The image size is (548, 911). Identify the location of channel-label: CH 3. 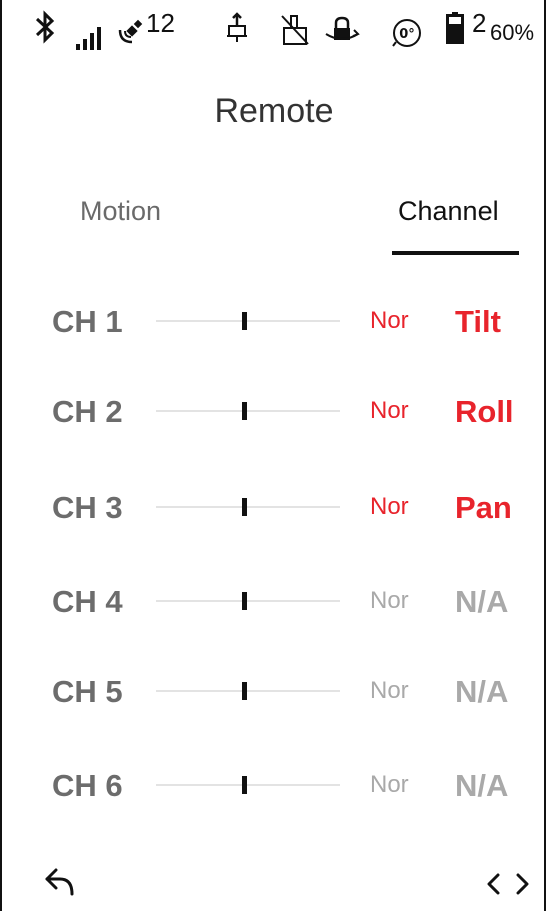
(87, 507).